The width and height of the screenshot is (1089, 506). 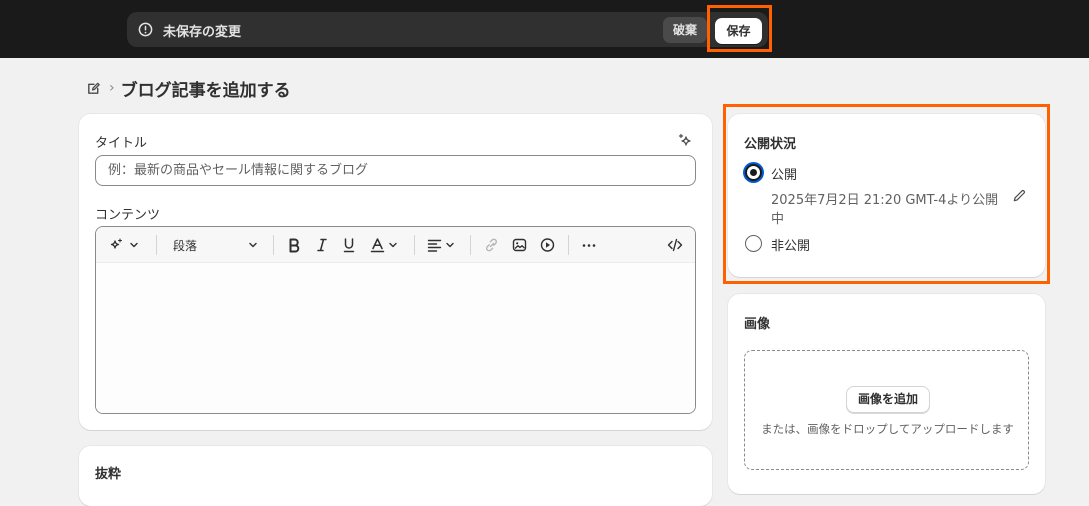 I want to click on bold-icon, so click(x=294, y=245).